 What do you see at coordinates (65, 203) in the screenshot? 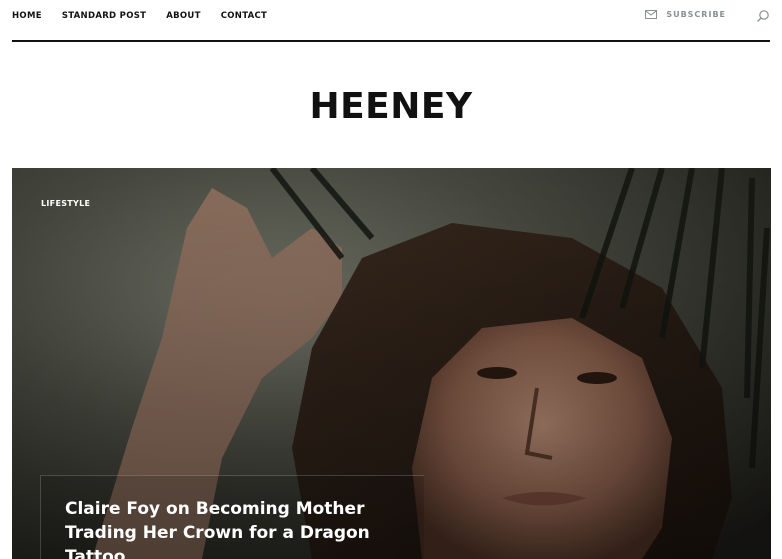
I see `category-label: LIFESTYLE` at bounding box center [65, 203].